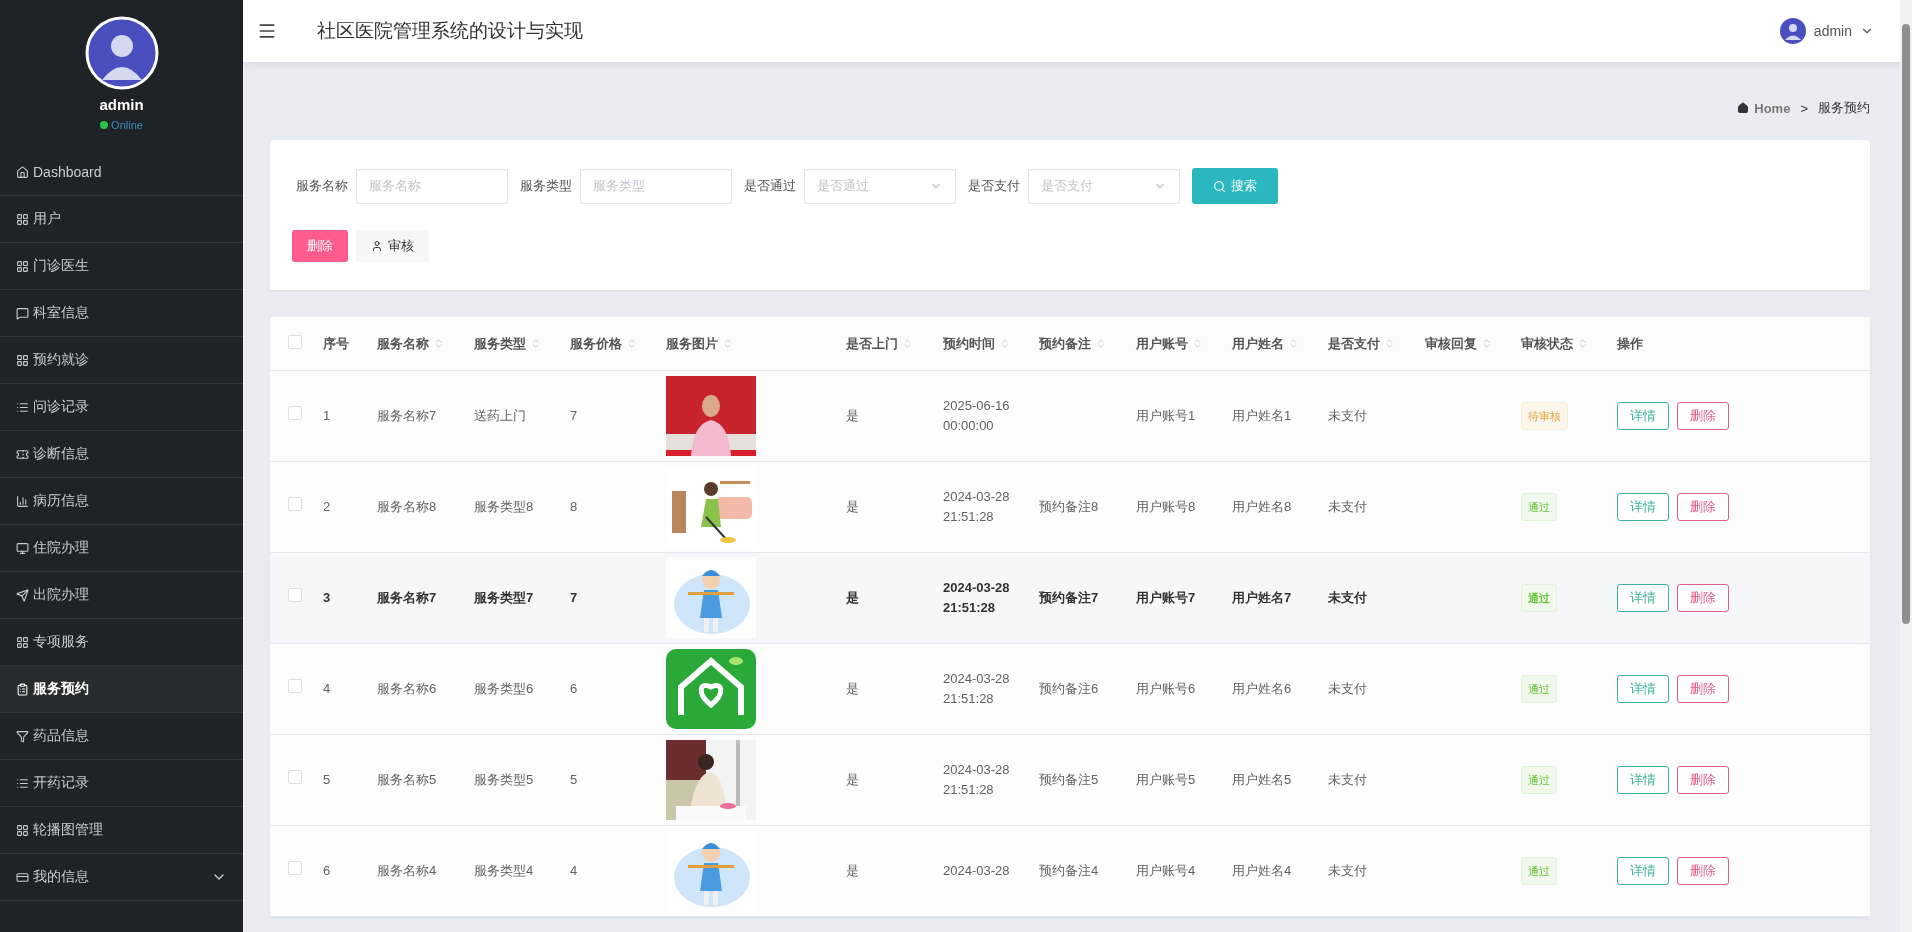 Image resolution: width=1912 pixels, height=932 pixels. Describe the element at coordinates (1826, 31) in the screenshot. I see `user-menu: admin` at that location.